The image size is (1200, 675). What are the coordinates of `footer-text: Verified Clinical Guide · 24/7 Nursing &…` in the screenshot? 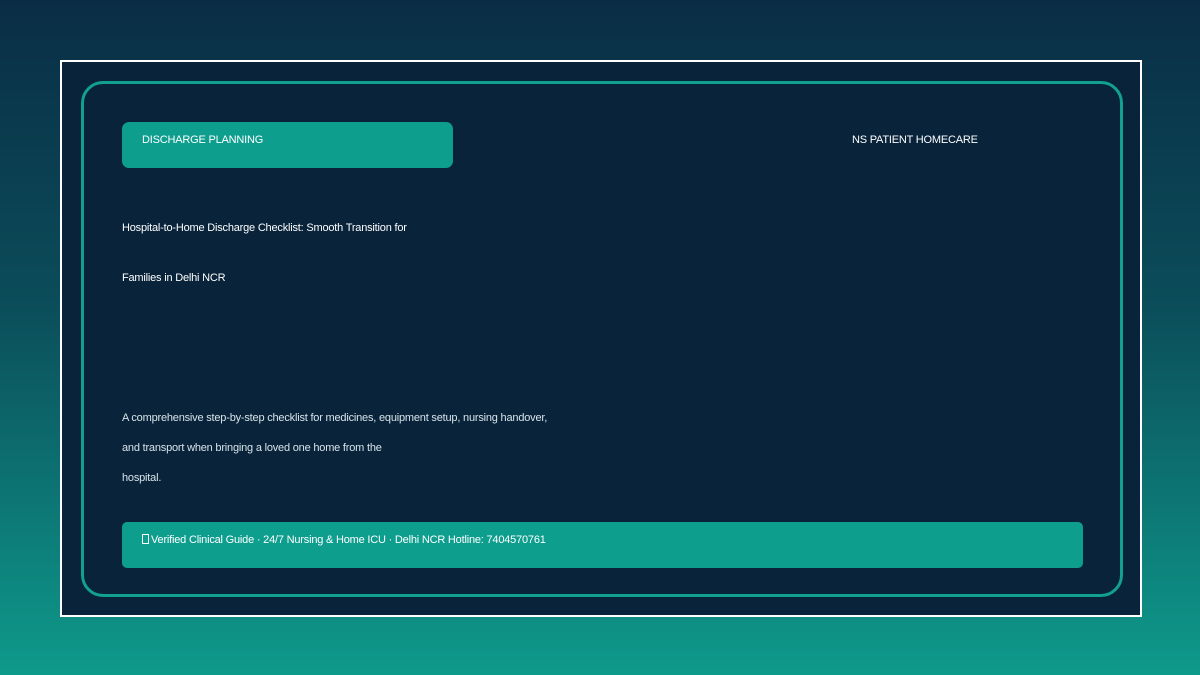 It's located at (348, 540).